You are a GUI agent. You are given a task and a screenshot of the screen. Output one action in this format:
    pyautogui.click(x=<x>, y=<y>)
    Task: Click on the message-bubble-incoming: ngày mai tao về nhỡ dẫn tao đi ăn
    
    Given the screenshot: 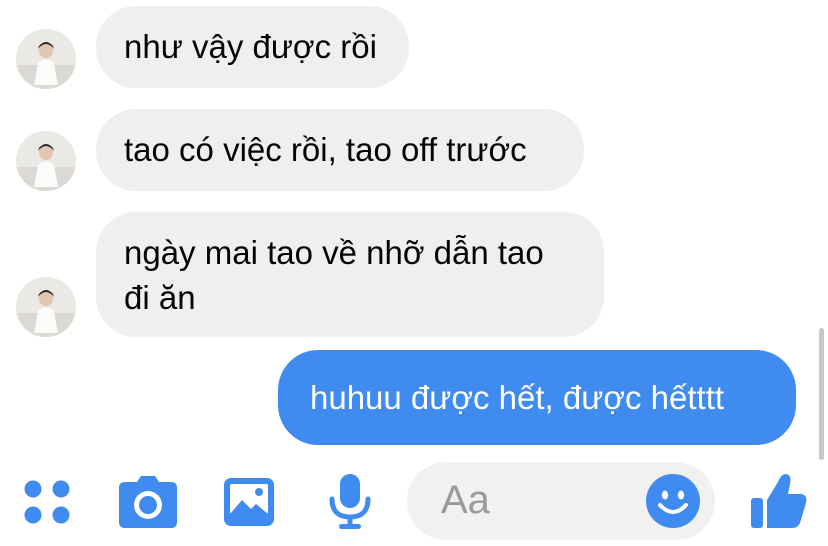 What is the action you would take?
    pyautogui.click(x=350, y=274)
    